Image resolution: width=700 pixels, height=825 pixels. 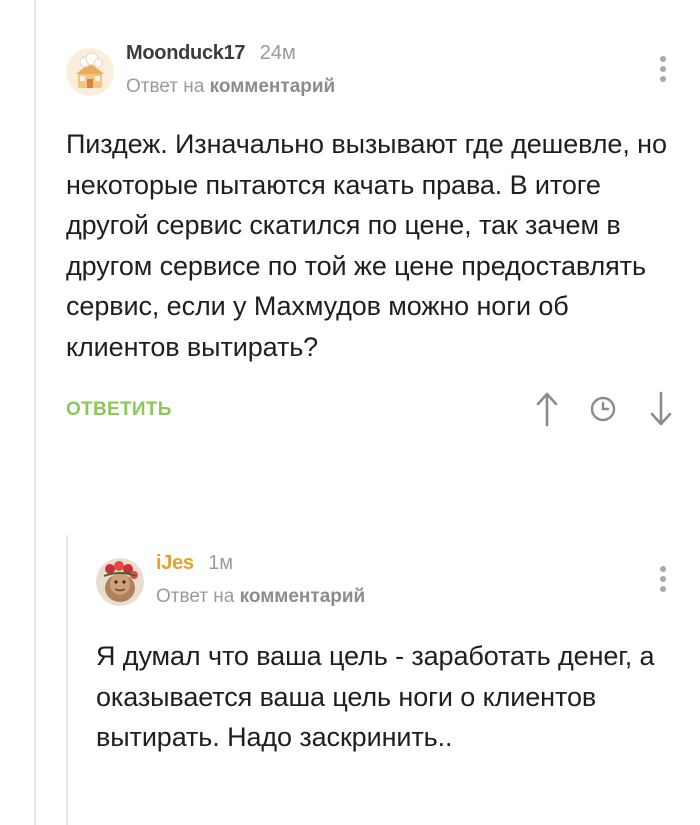 I want to click on author-name: iJes, so click(x=175, y=563).